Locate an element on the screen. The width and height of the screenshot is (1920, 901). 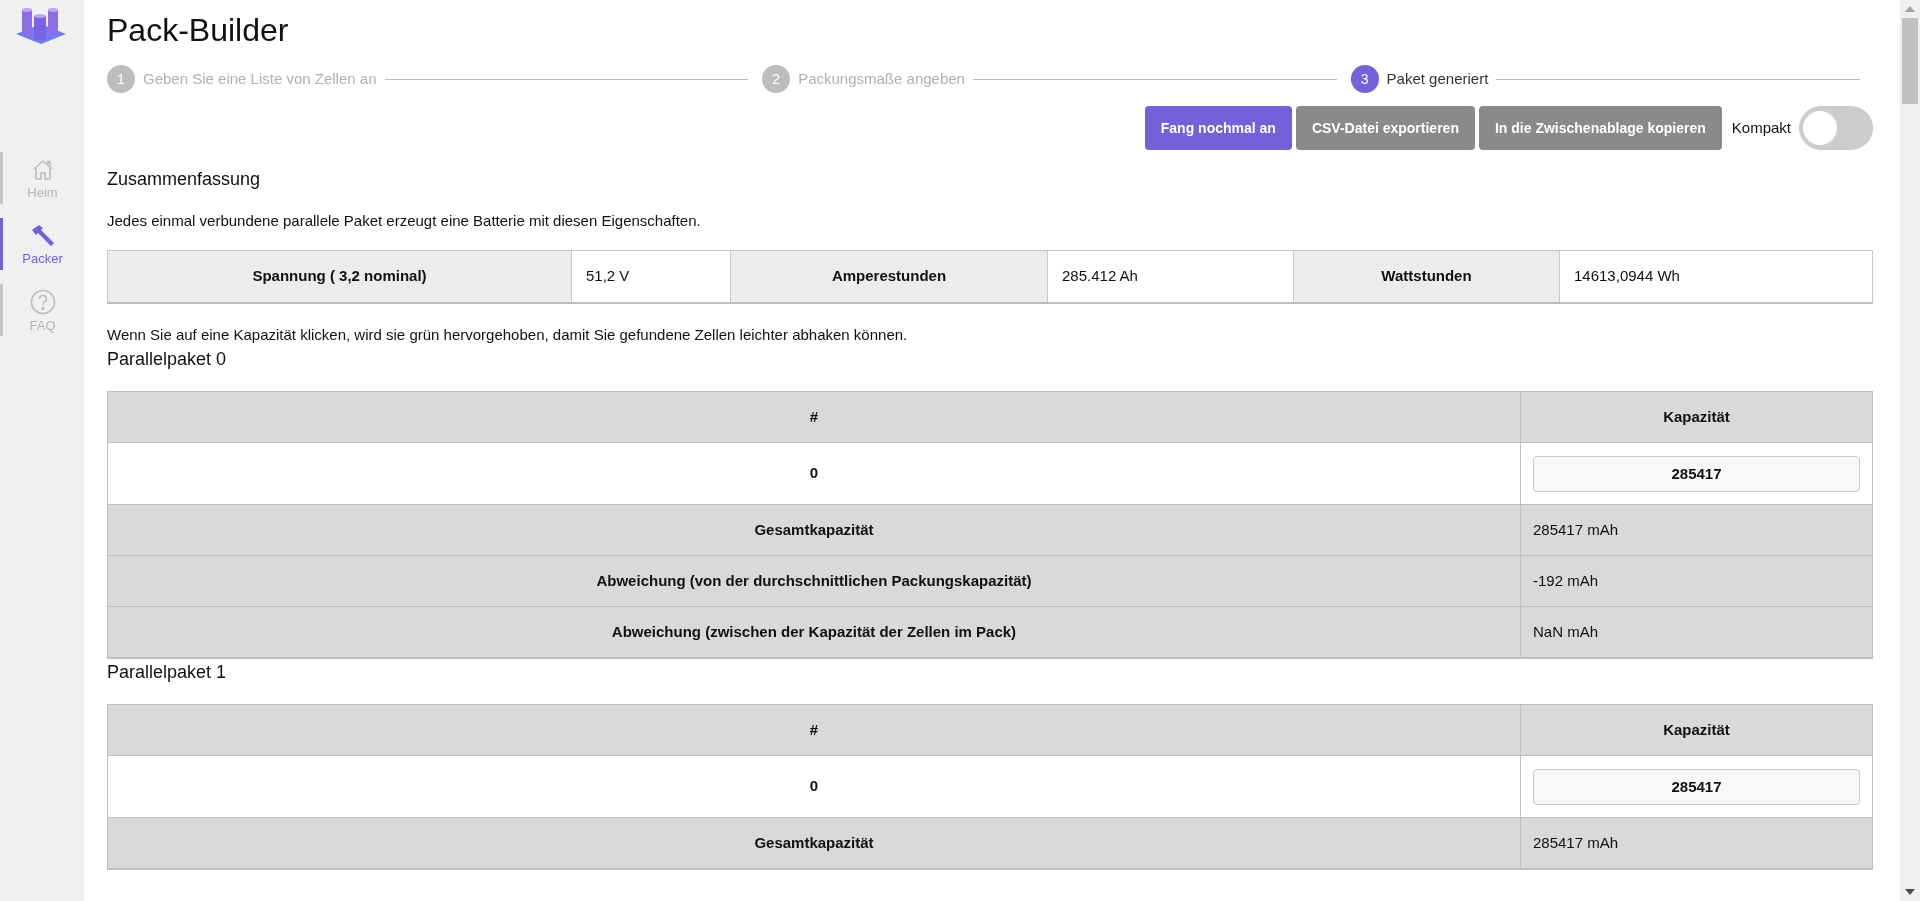
nav-item: Packer is located at coordinates (41, 244).